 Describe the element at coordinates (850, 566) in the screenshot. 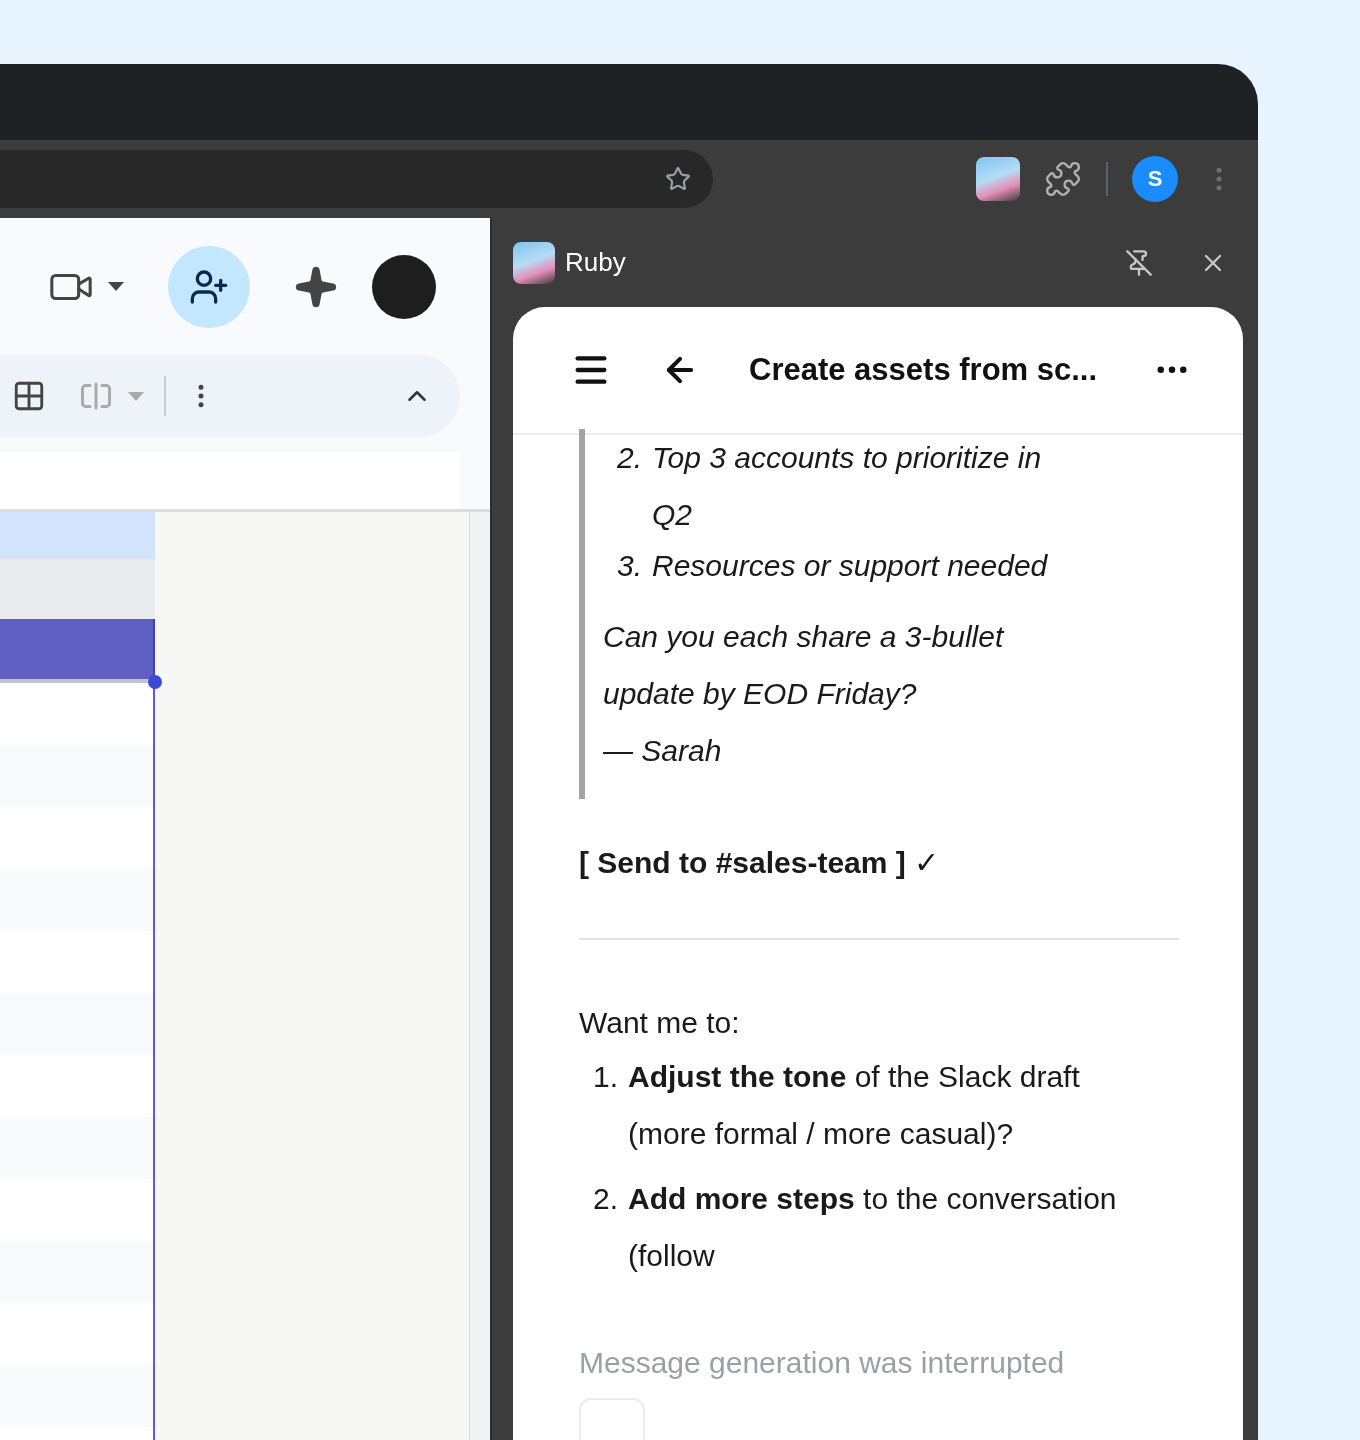

I see `list-item-text: Resources or support needed` at that location.